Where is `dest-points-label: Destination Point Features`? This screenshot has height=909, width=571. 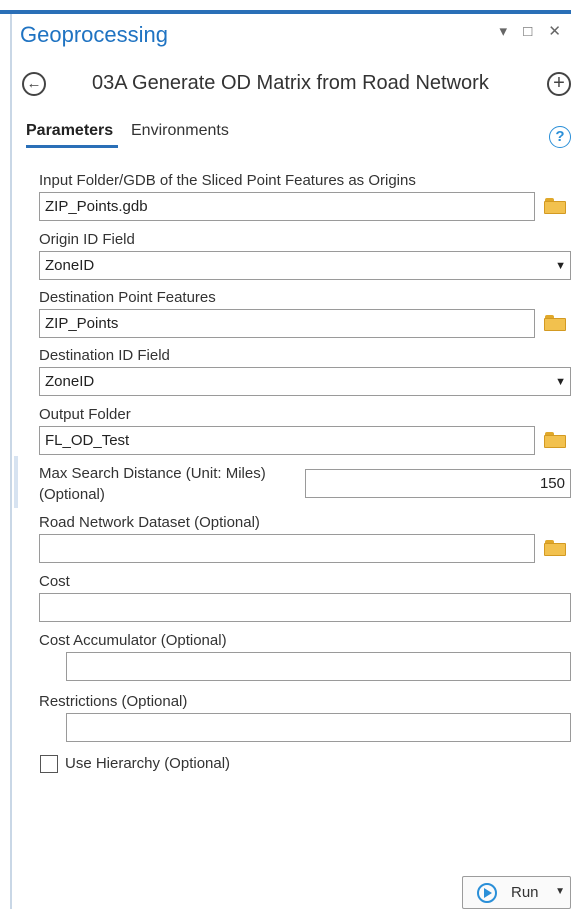
dest-points-label: Destination Point Features is located at coordinates (127, 297).